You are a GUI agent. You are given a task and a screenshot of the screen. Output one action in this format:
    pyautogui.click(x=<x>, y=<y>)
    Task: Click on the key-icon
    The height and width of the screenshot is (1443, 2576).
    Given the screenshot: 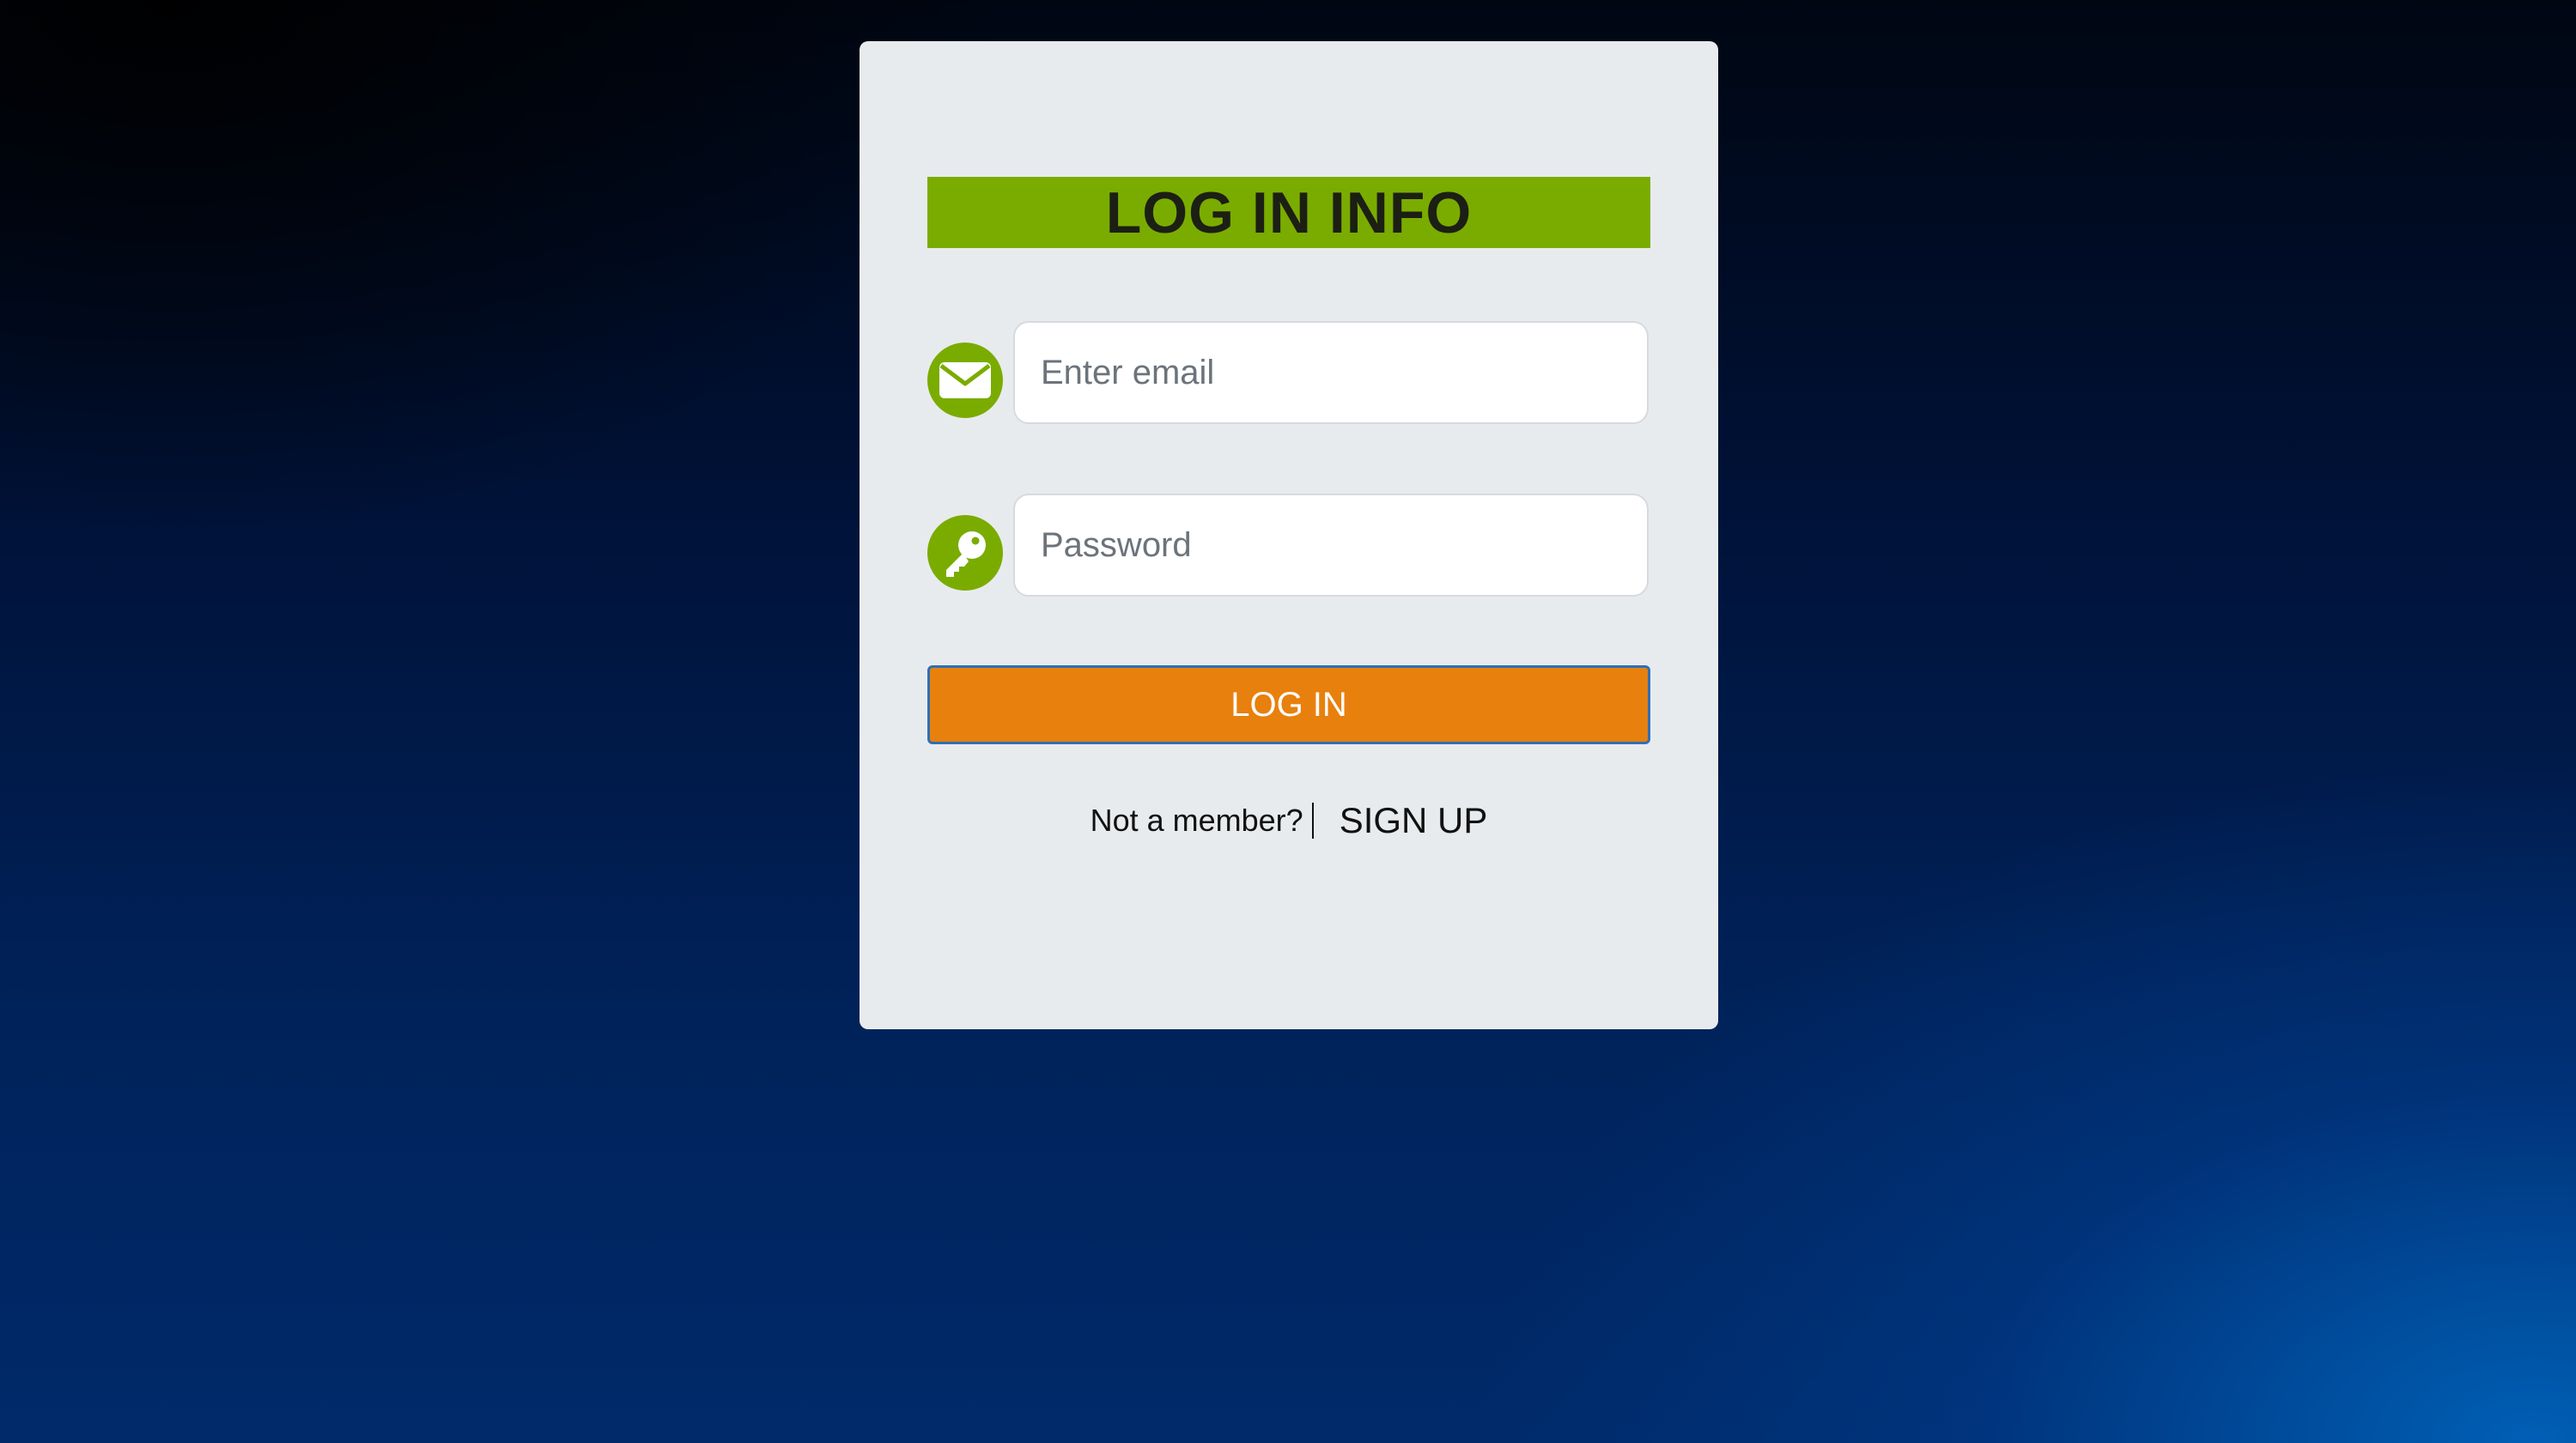 What is the action you would take?
    pyautogui.click(x=965, y=553)
    